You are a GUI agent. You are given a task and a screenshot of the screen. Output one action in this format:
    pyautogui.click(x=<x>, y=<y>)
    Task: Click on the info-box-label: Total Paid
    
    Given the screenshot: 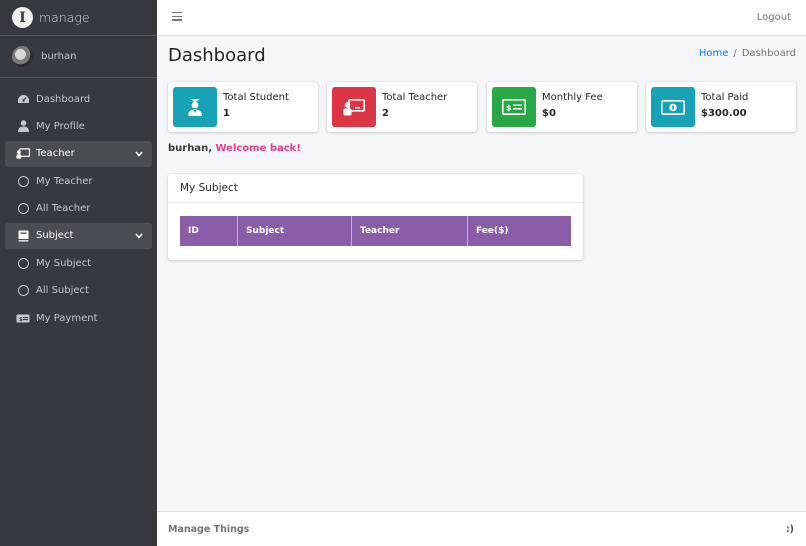 What is the action you would take?
    pyautogui.click(x=725, y=97)
    